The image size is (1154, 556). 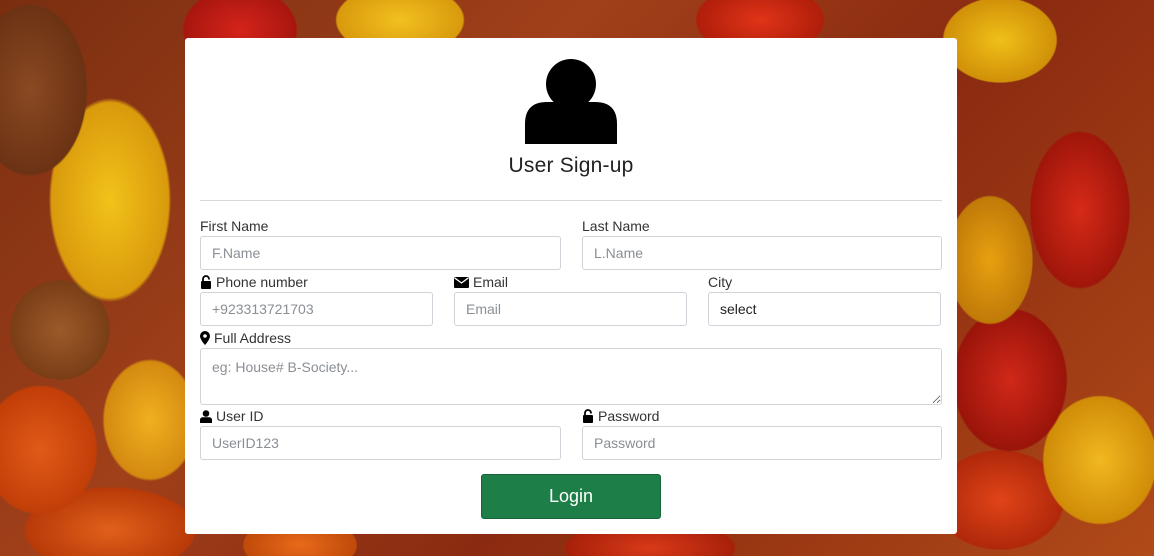 What do you see at coordinates (234, 226) in the screenshot?
I see `first-name-label: First Name` at bounding box center [234, 226].